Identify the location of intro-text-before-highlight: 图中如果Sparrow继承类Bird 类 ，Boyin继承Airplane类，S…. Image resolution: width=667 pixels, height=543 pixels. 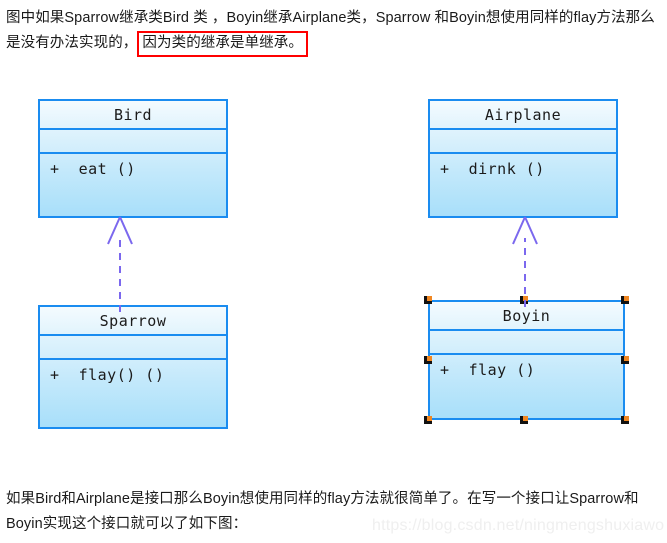
(330, 30).